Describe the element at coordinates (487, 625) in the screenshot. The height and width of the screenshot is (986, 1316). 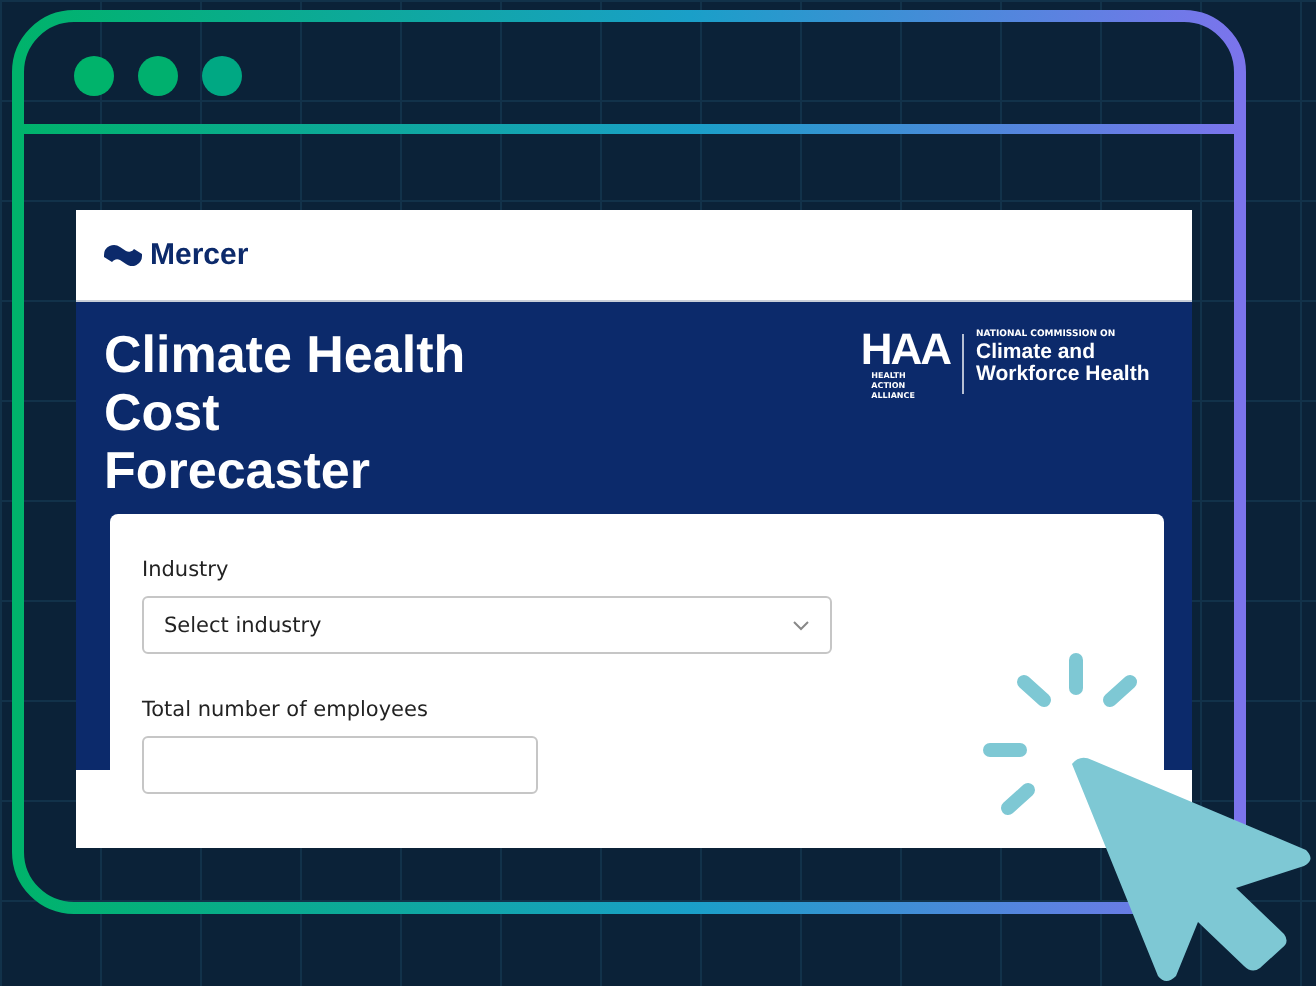
I see `industry-select: Select industry` at that location.